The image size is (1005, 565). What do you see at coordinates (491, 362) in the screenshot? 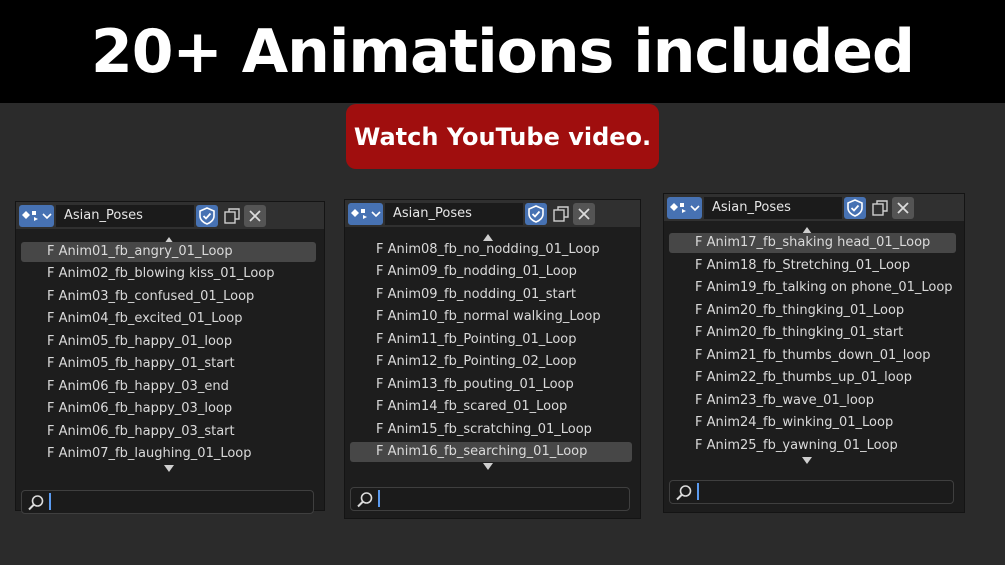
I see `list-item: F Anim12_fb_Pointing_02_Loop` at bounding box center [491, 362].